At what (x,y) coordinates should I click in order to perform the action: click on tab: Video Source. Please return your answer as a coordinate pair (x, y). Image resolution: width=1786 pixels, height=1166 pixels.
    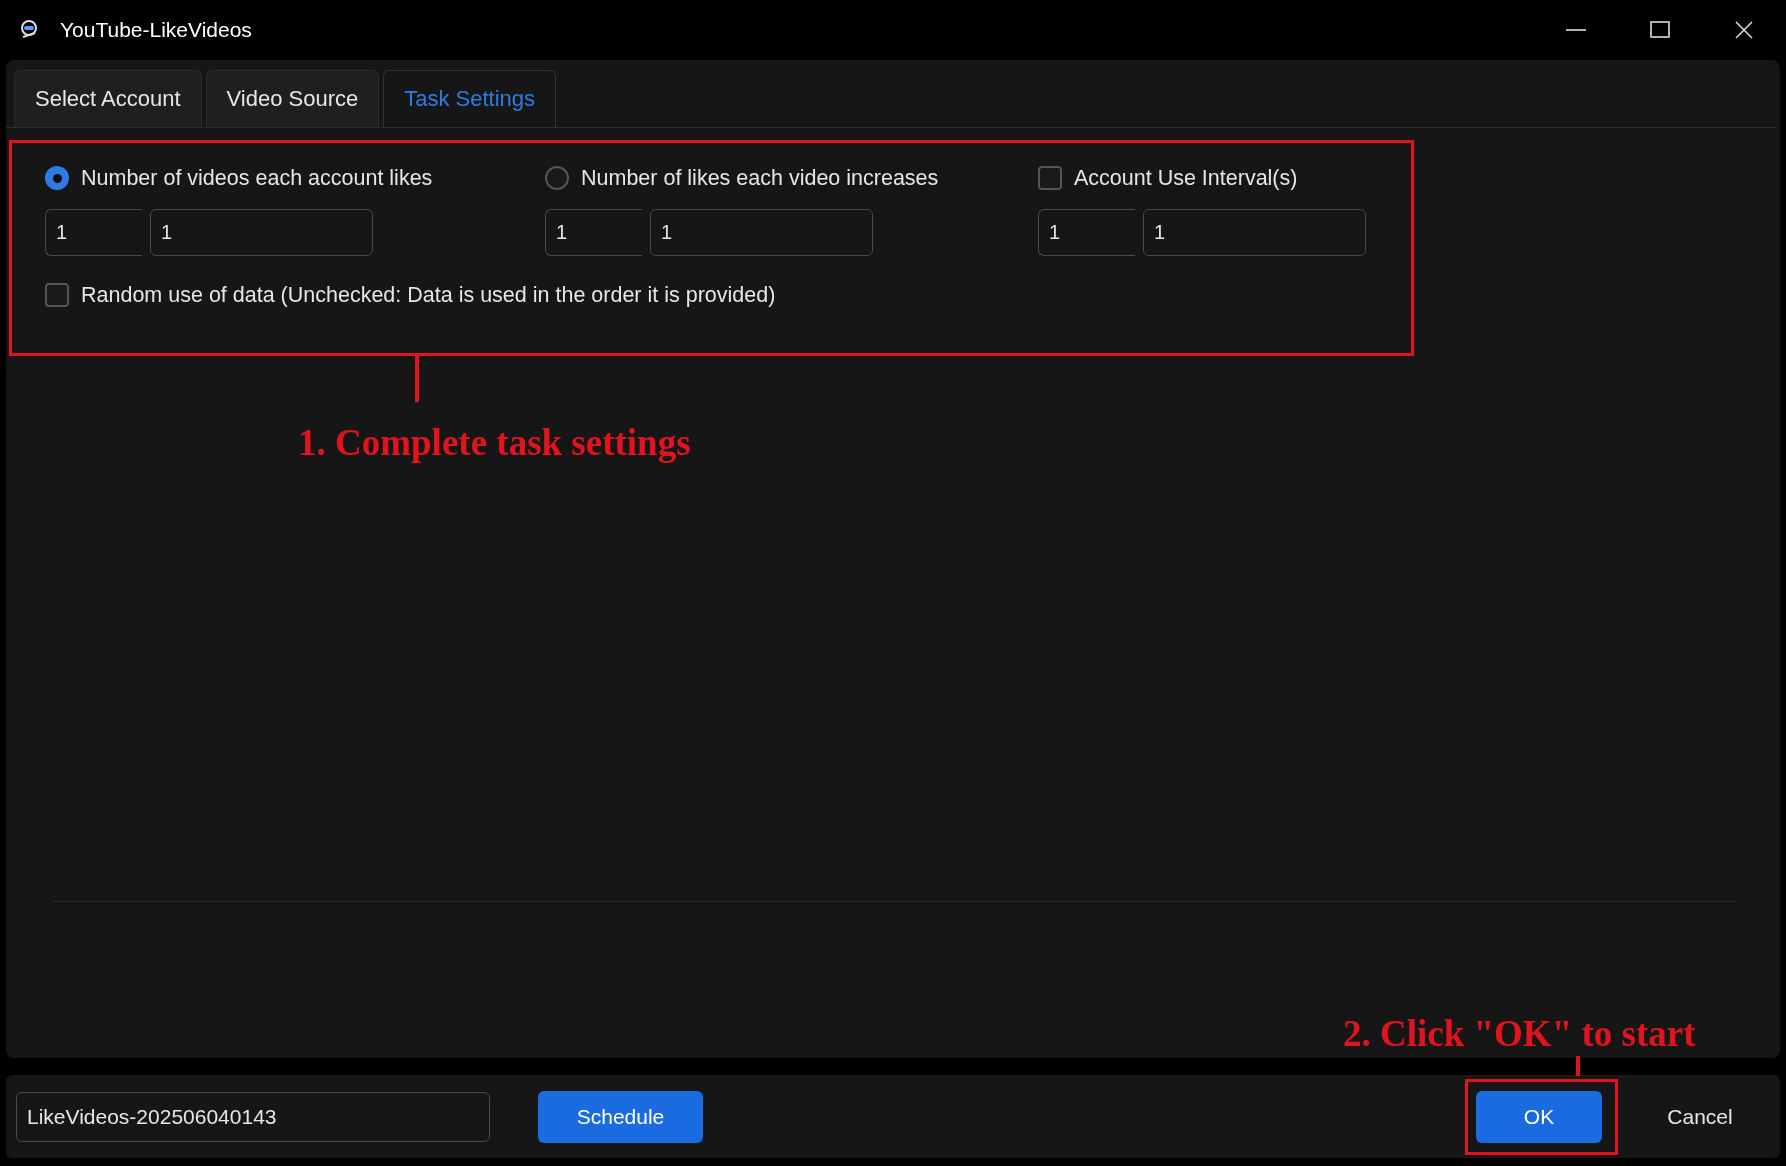
    Looking at the image, I should click on (292, 98).